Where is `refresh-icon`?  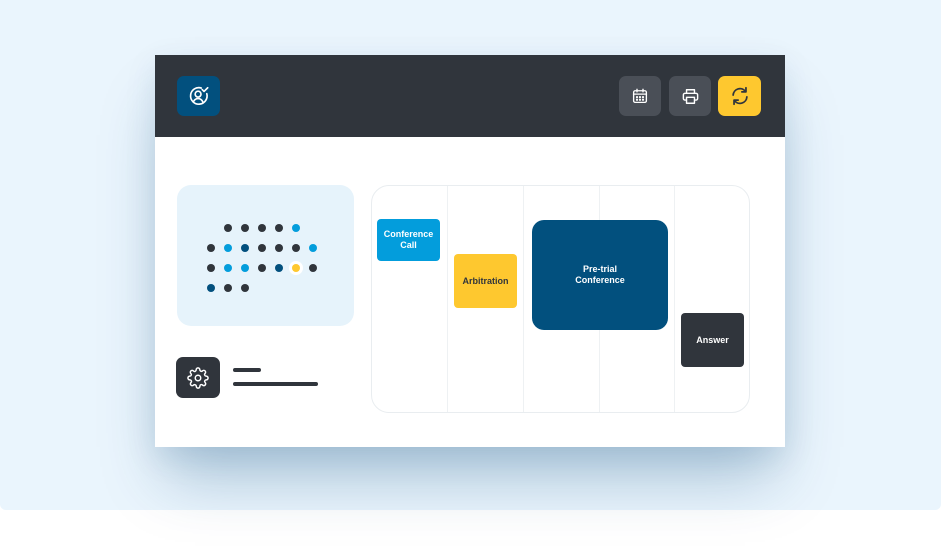
refresh-icon is located at coordinates (739, 96).